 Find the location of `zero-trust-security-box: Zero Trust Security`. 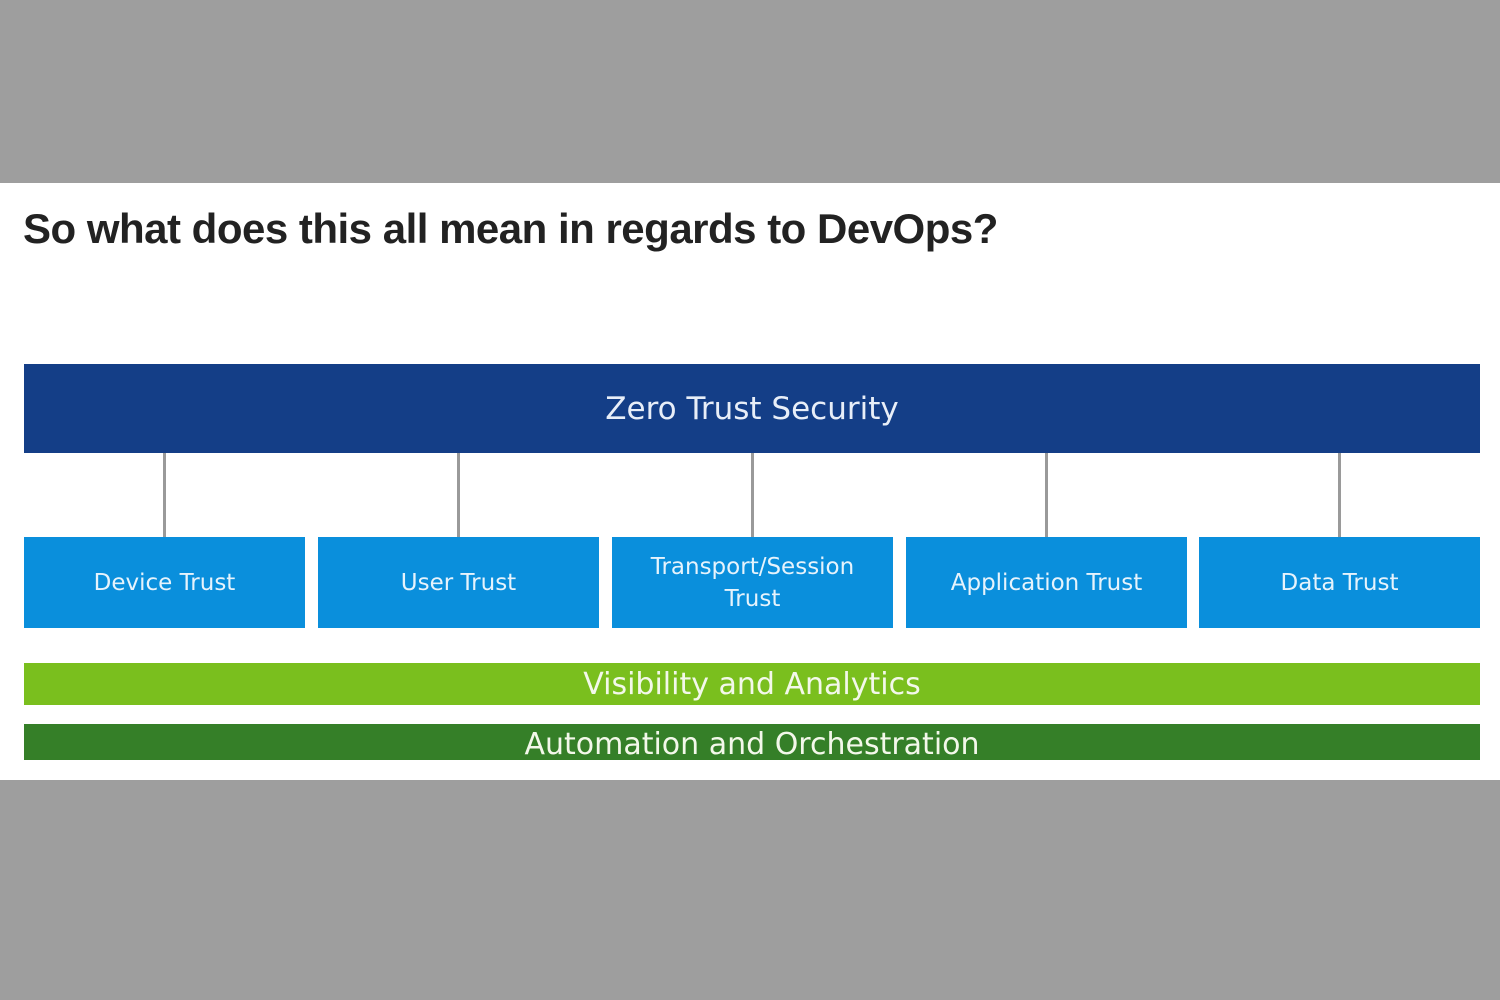

zero-trust-security-box: Zero Trust Security is located at coordinates (752, 408).